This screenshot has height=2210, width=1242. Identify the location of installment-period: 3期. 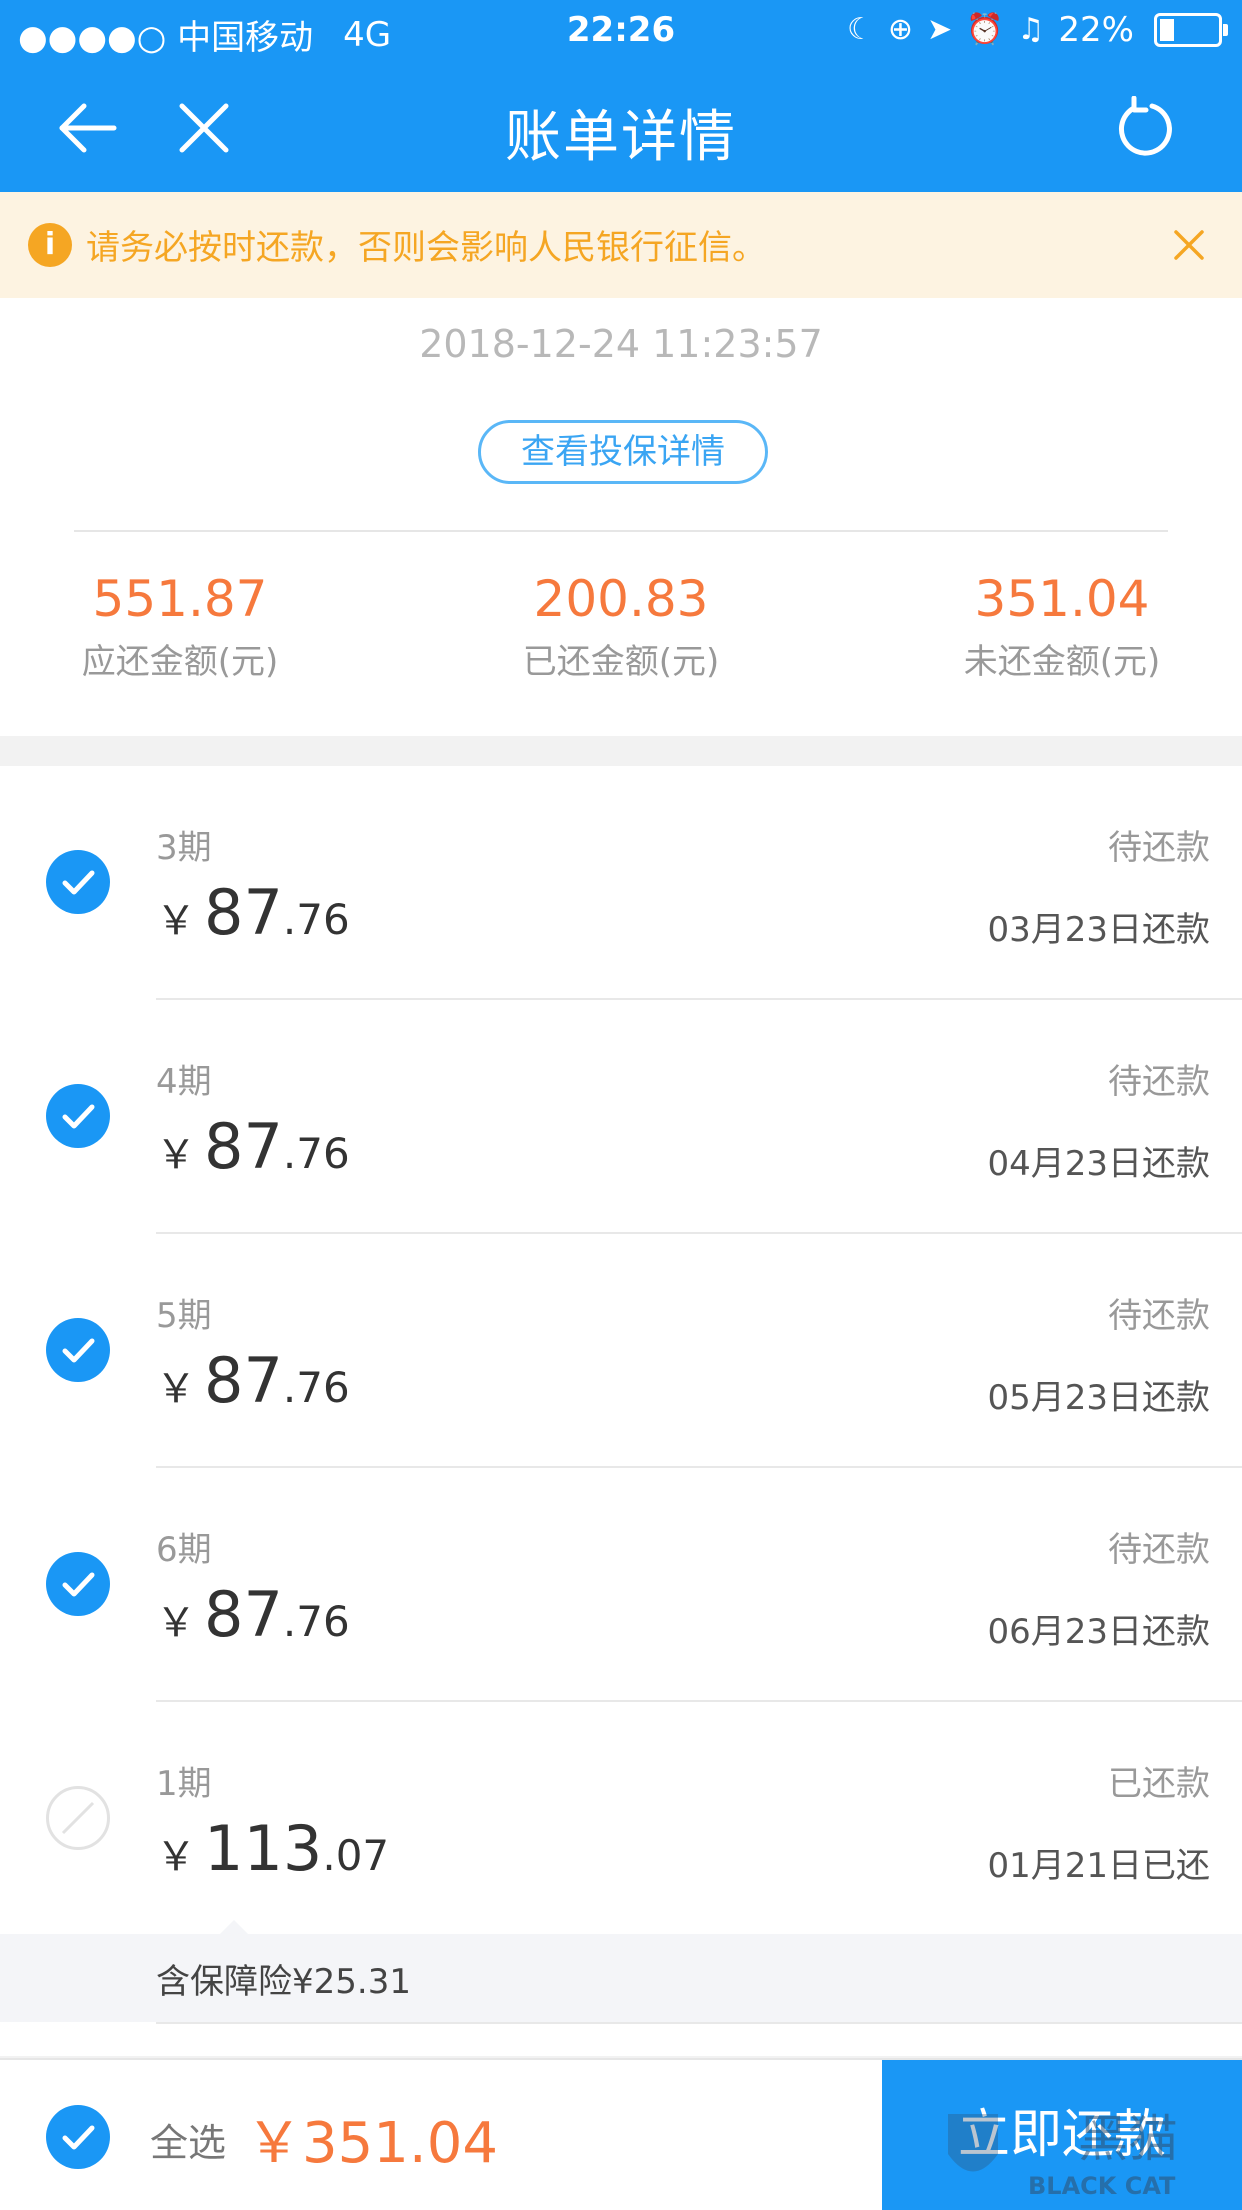
(184, 848).